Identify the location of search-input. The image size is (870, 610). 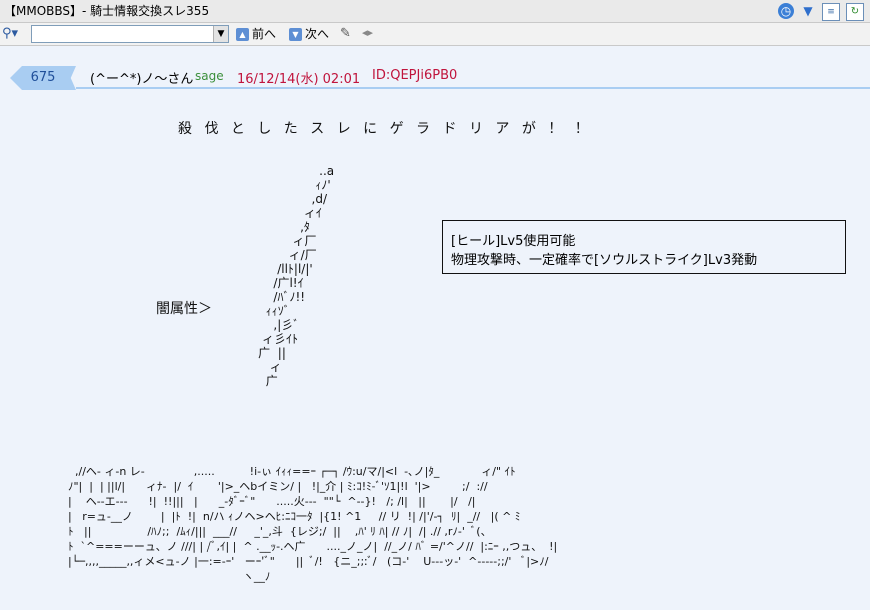
(123, 34).